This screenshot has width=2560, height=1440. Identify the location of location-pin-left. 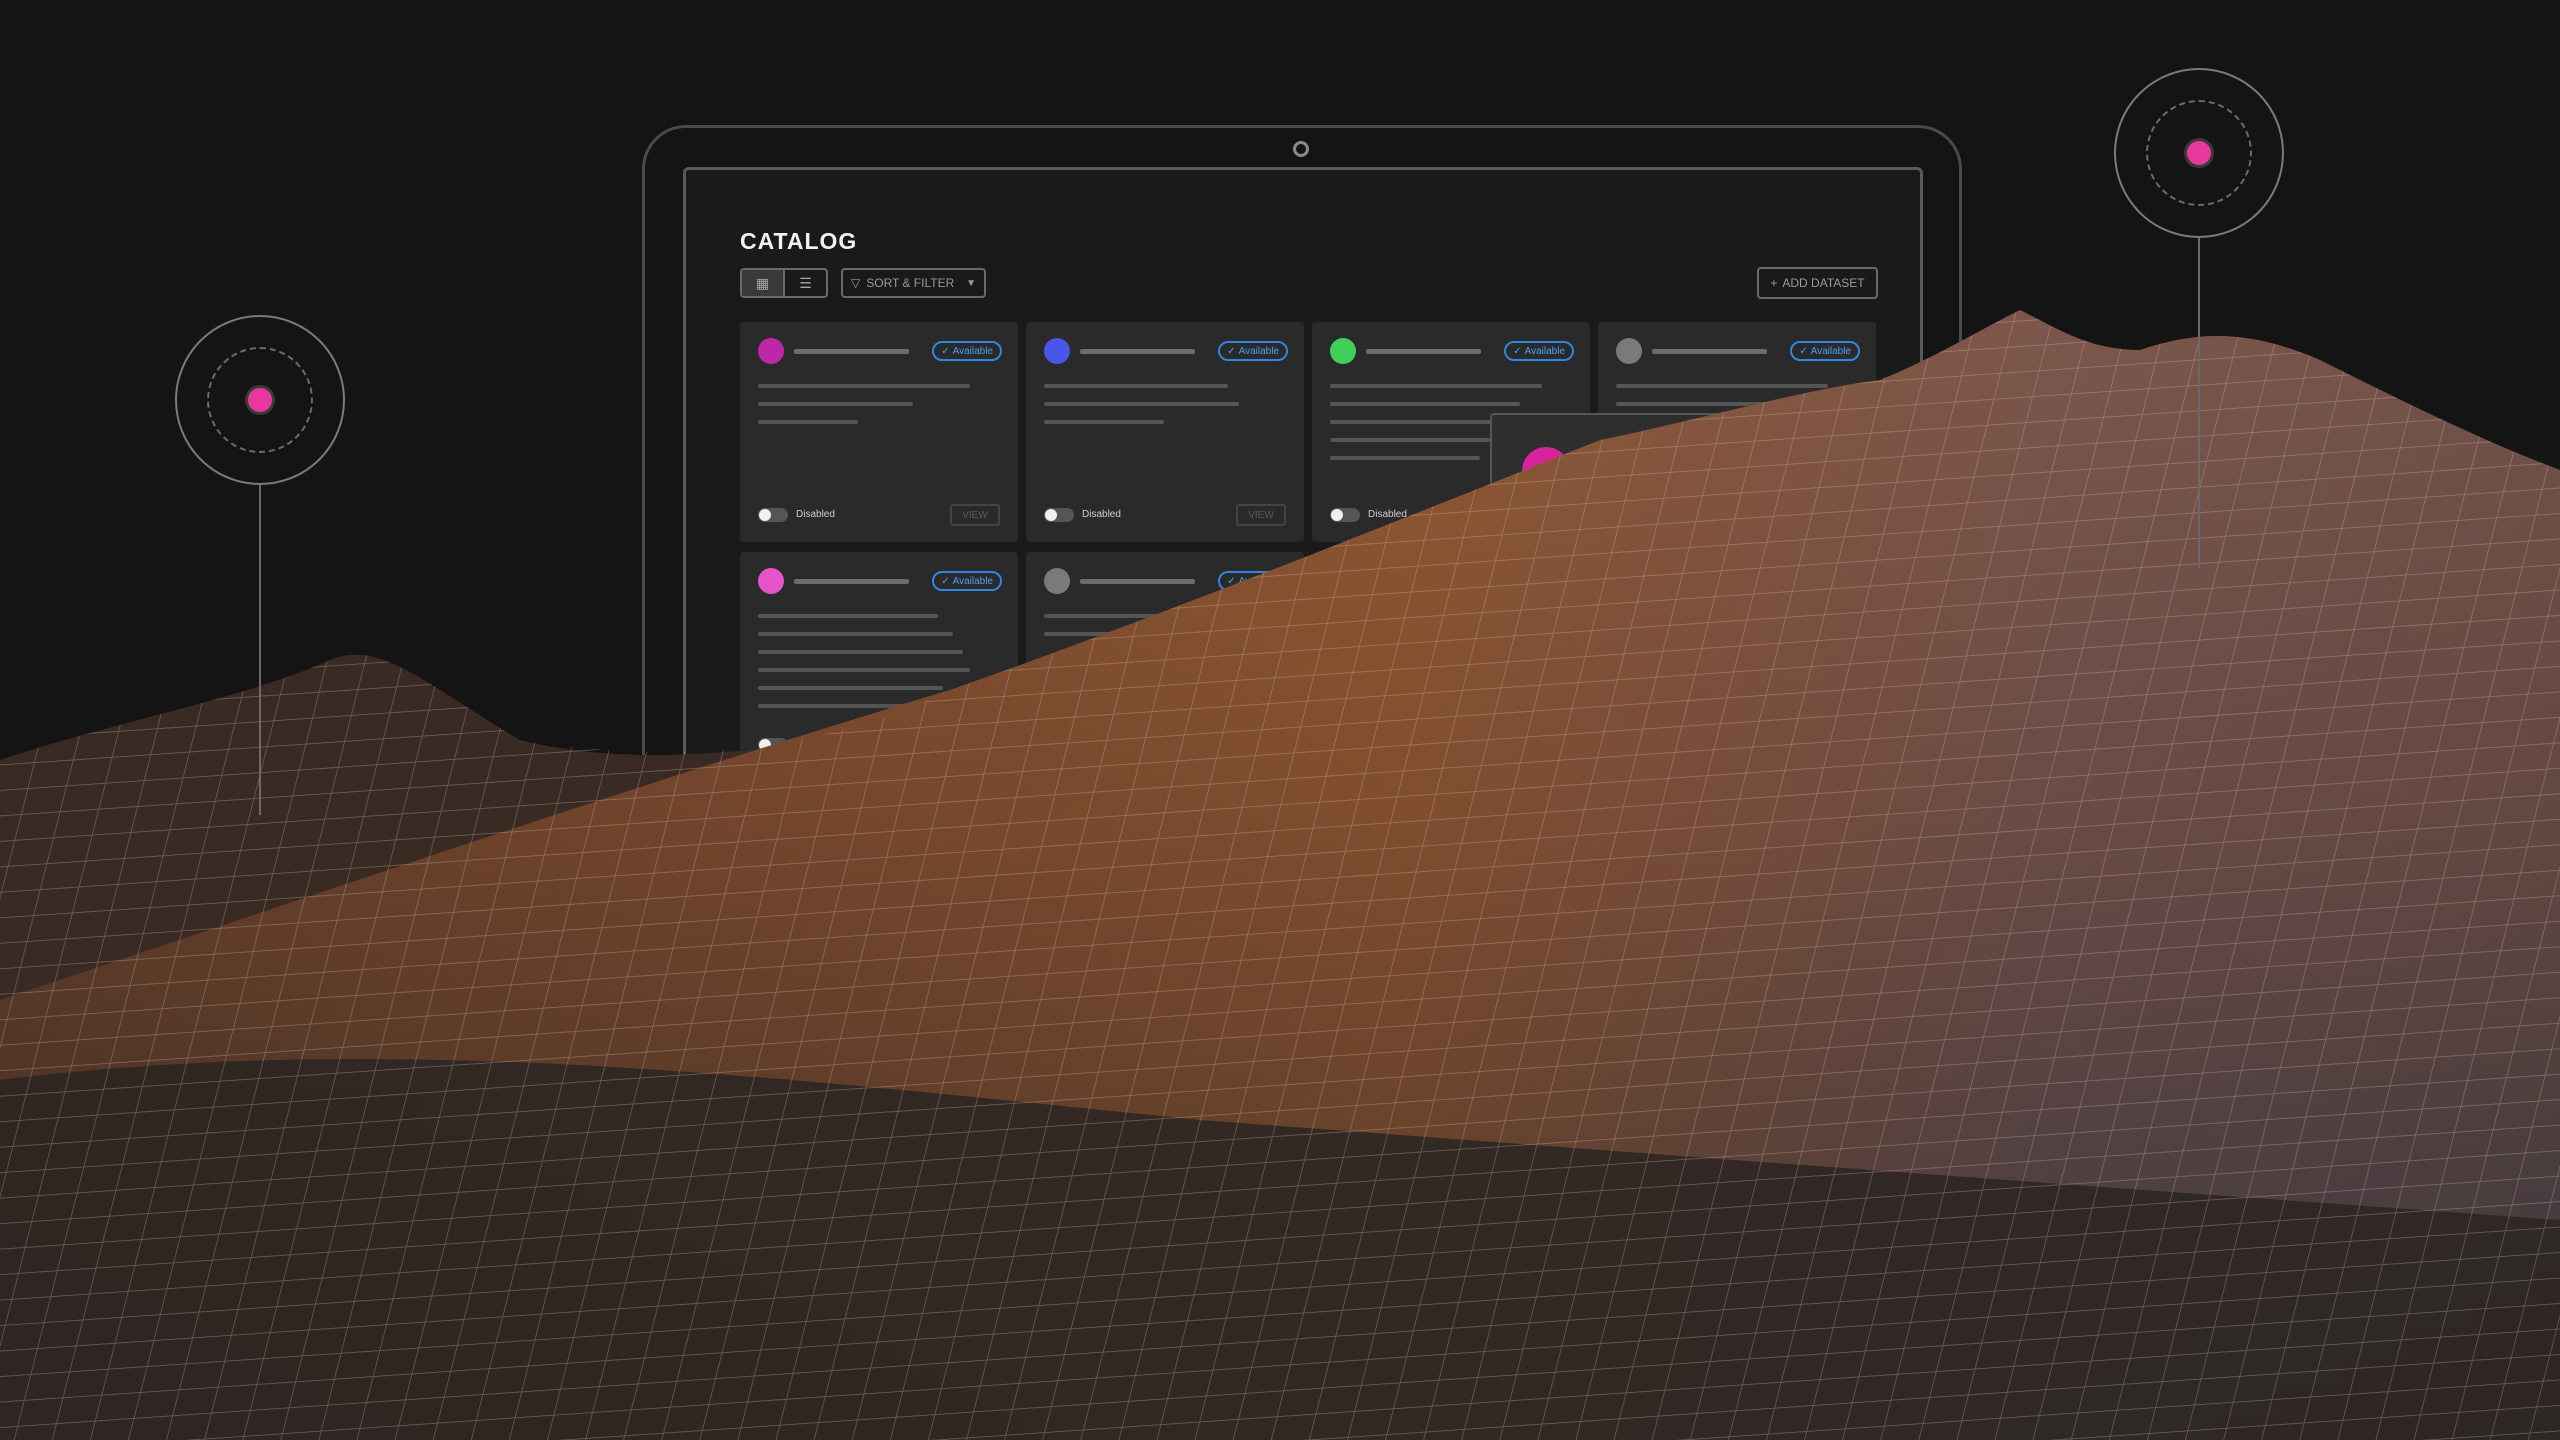
(260, 565).